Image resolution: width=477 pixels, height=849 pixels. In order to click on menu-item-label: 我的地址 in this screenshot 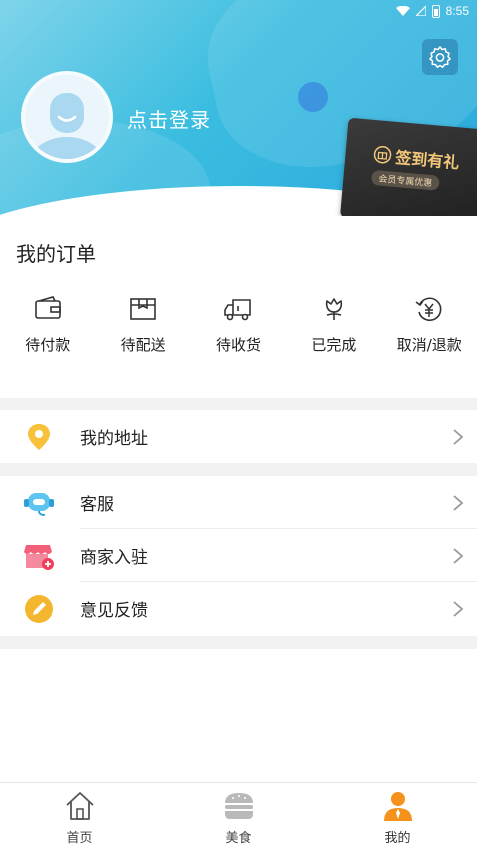, I will do `click(114, 439)`.